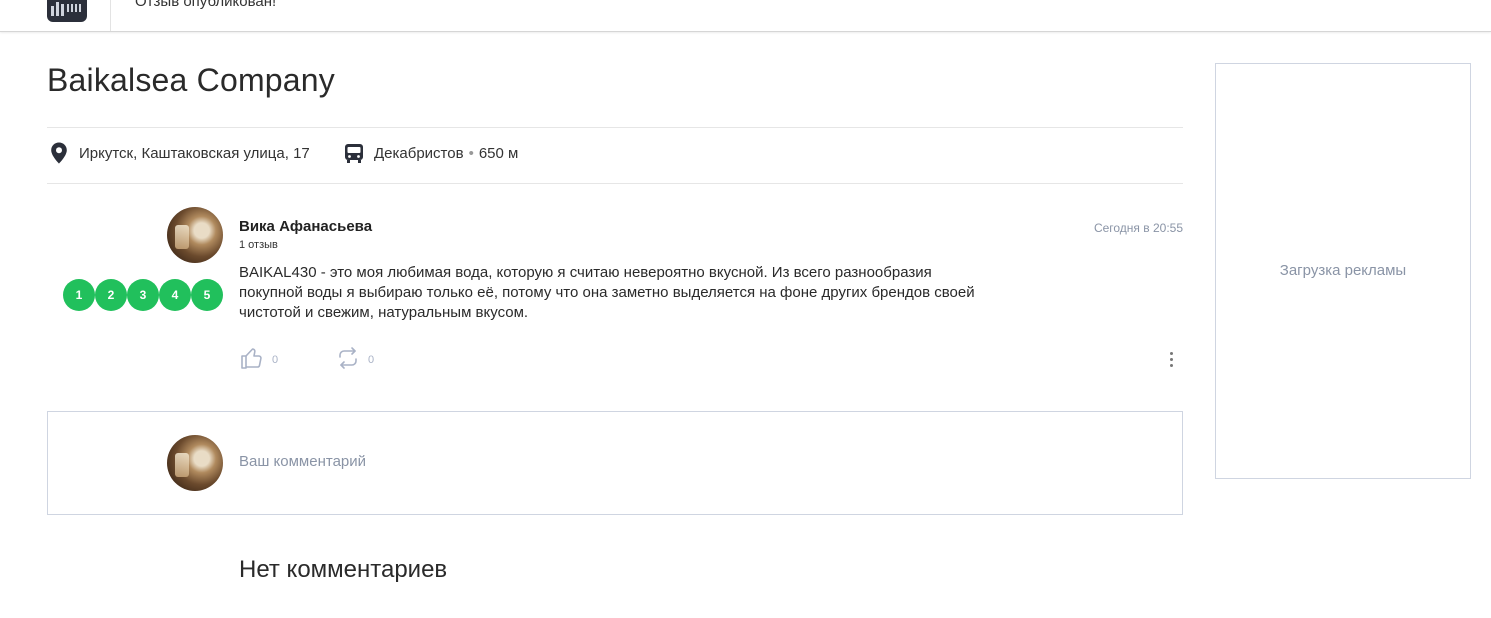  What do you see at coordinates (79, 295) in the screenshot?
I see `rating-1: 1` at bounding box center [79, 295].